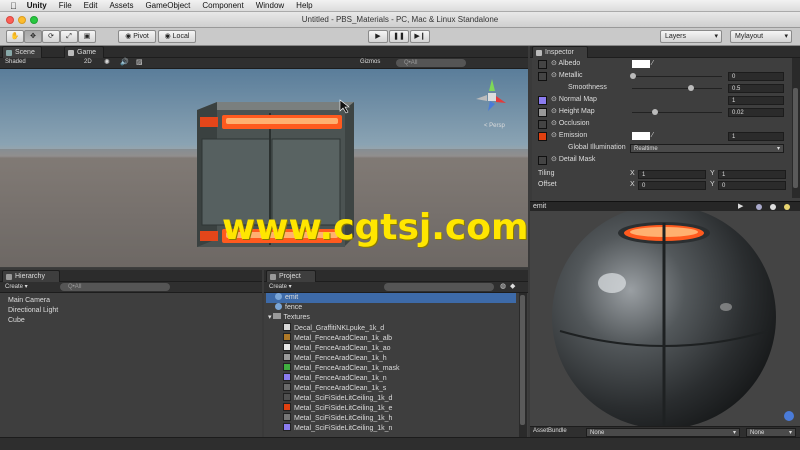 The image size is (800, 450). What do you see at coordinates (304, 5) in the screenshot?
I see `menu-help: Help` at bounding box center [304, 5].